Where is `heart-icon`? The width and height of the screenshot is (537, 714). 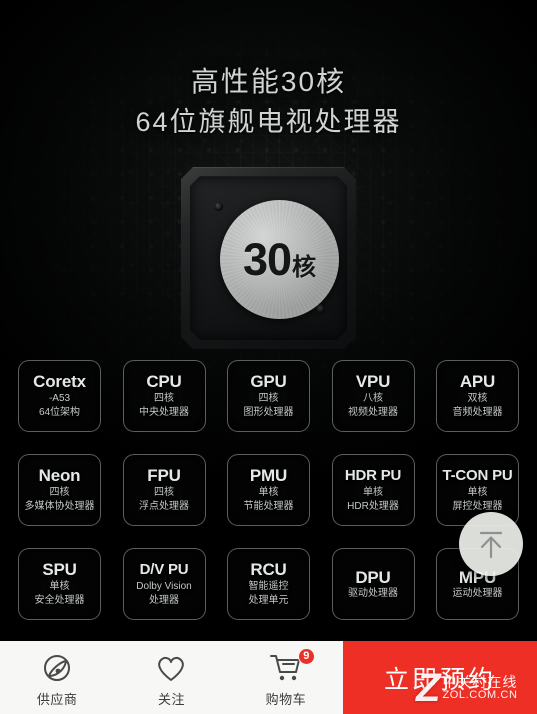
heart-icon is located at coordinates (171, 668).